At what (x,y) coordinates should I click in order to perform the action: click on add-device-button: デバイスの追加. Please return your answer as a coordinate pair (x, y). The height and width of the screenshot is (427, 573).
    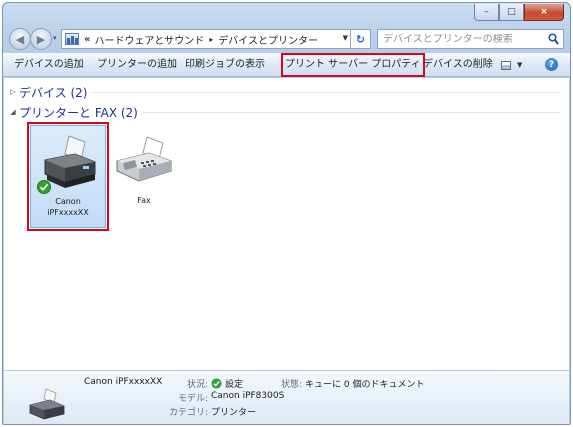
    Looking at the image, I should click on (49, 65).